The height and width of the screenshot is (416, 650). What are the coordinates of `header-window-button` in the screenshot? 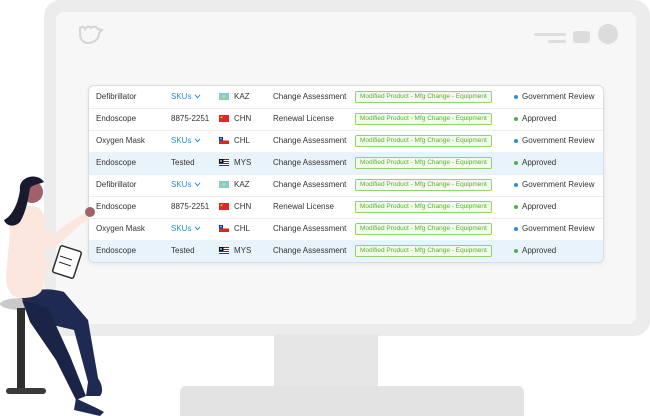 It's located at (581, 37).